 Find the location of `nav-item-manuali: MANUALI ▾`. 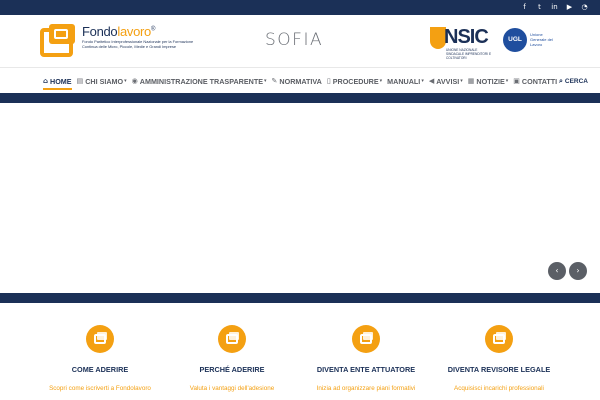

nav-item-manuali: MANUALI ▾ is located at coordinates (405, 81).